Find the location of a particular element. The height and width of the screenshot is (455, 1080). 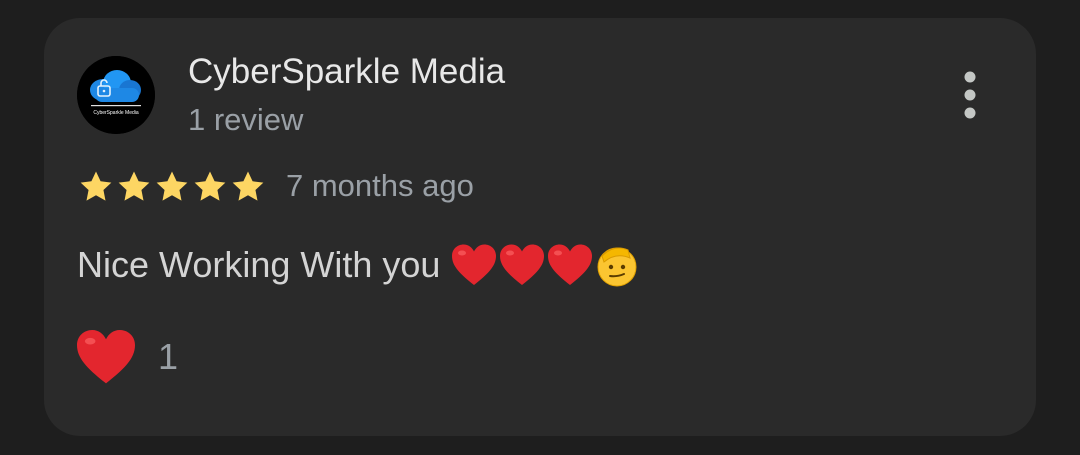

saluting-face-emoji is located at coordinates (617, 265).